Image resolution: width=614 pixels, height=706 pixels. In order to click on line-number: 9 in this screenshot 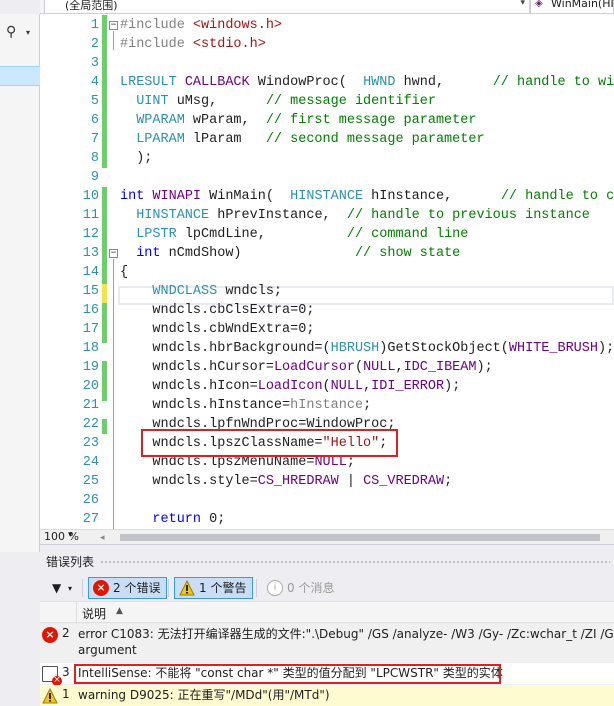, I will do `click(94, 177)`.